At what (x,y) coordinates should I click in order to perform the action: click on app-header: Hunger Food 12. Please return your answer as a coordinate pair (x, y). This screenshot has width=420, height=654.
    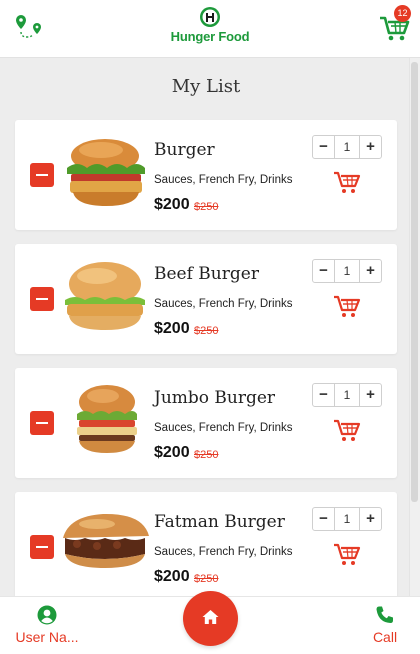
    Looking at the image, I should click on (210, 29).